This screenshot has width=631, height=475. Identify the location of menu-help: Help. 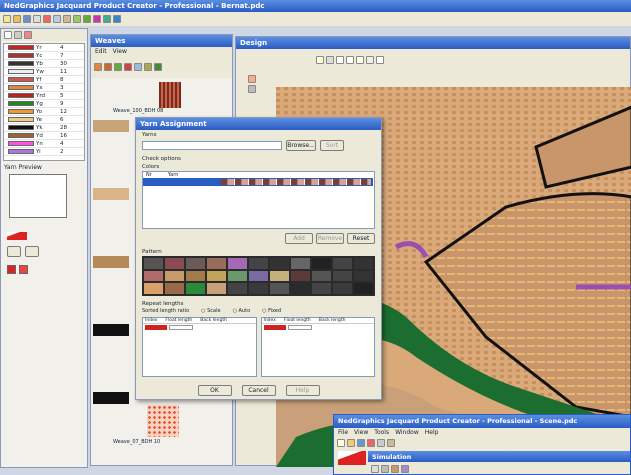
(432, 432).